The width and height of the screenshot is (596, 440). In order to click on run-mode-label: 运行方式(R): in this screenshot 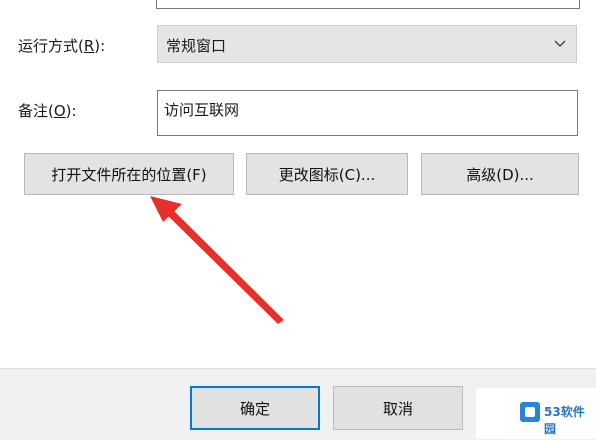, I will do `click(62, 46)`.